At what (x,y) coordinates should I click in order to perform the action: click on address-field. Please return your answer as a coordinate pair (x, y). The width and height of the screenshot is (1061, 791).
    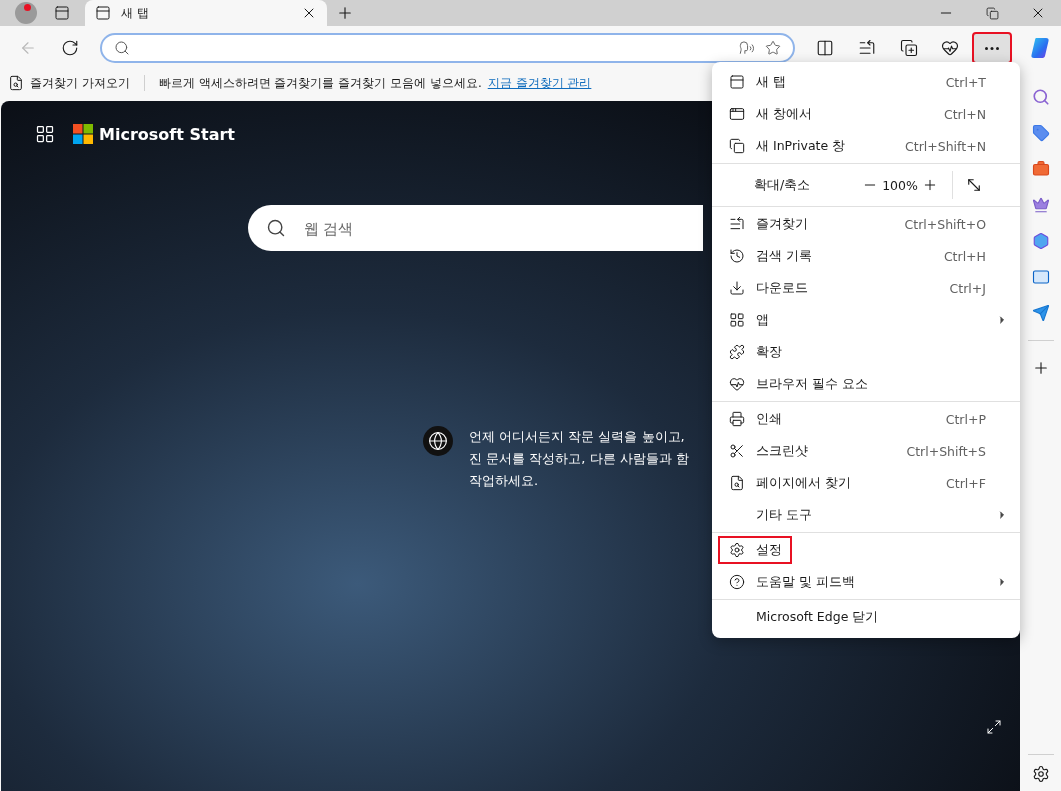
    Looking at the image, I should click on (447, 48).